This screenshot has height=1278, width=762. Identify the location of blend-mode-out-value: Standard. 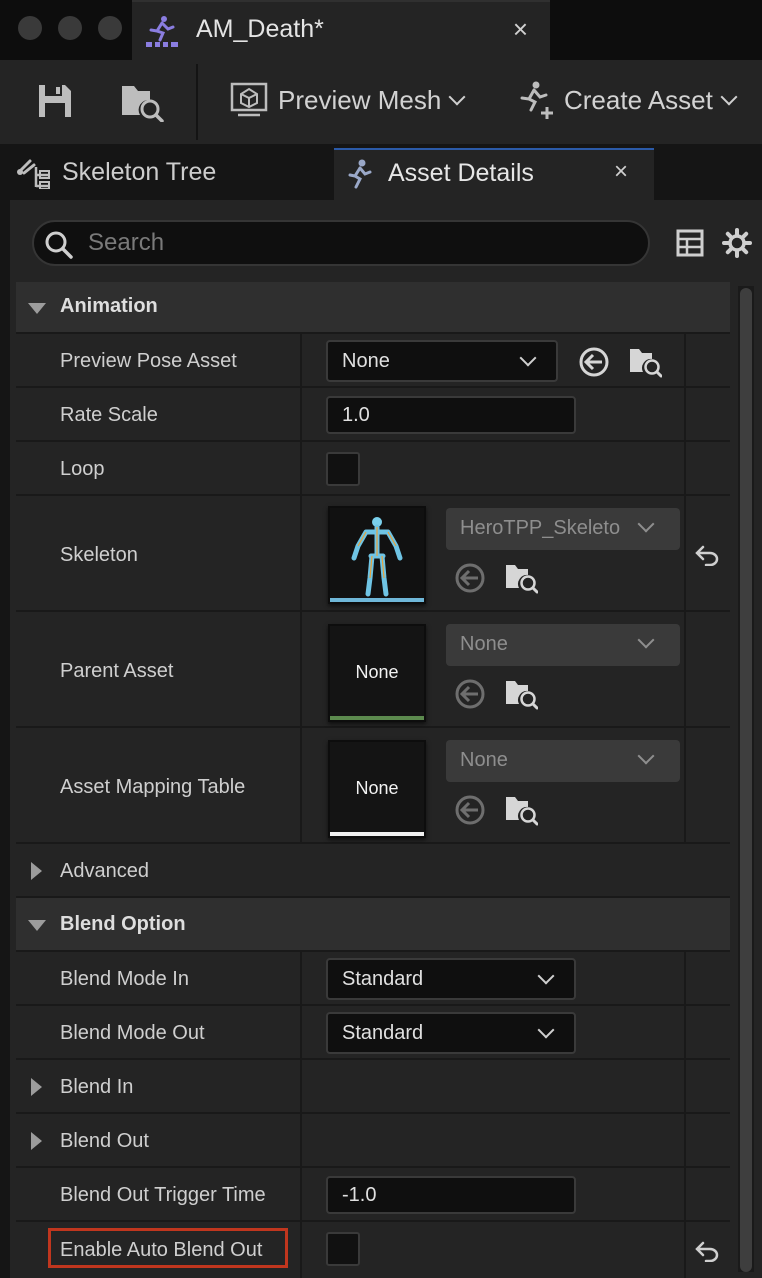
(383, 1033).